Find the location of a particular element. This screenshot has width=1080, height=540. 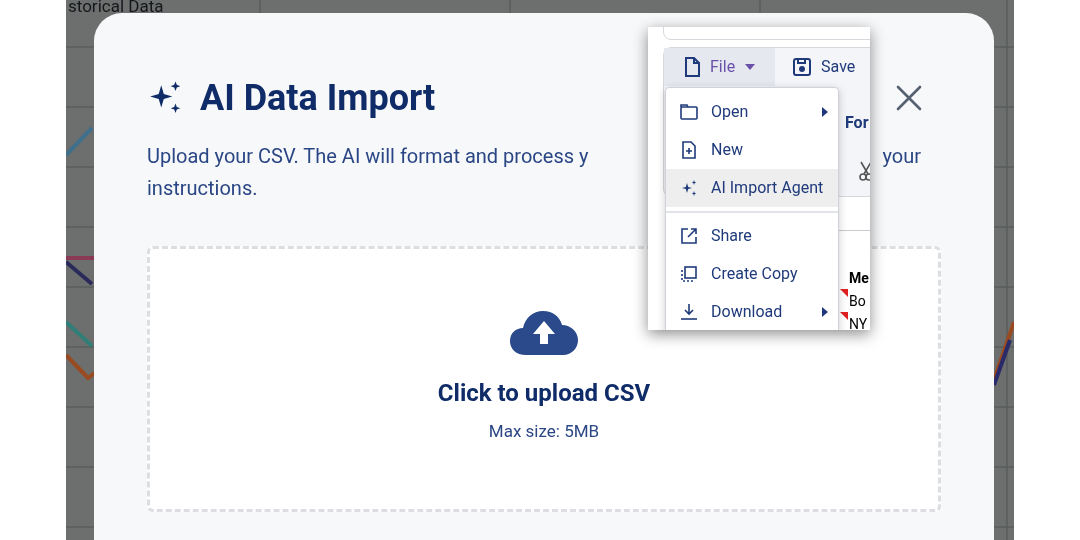

close-button is located at coordinates (909, 98).